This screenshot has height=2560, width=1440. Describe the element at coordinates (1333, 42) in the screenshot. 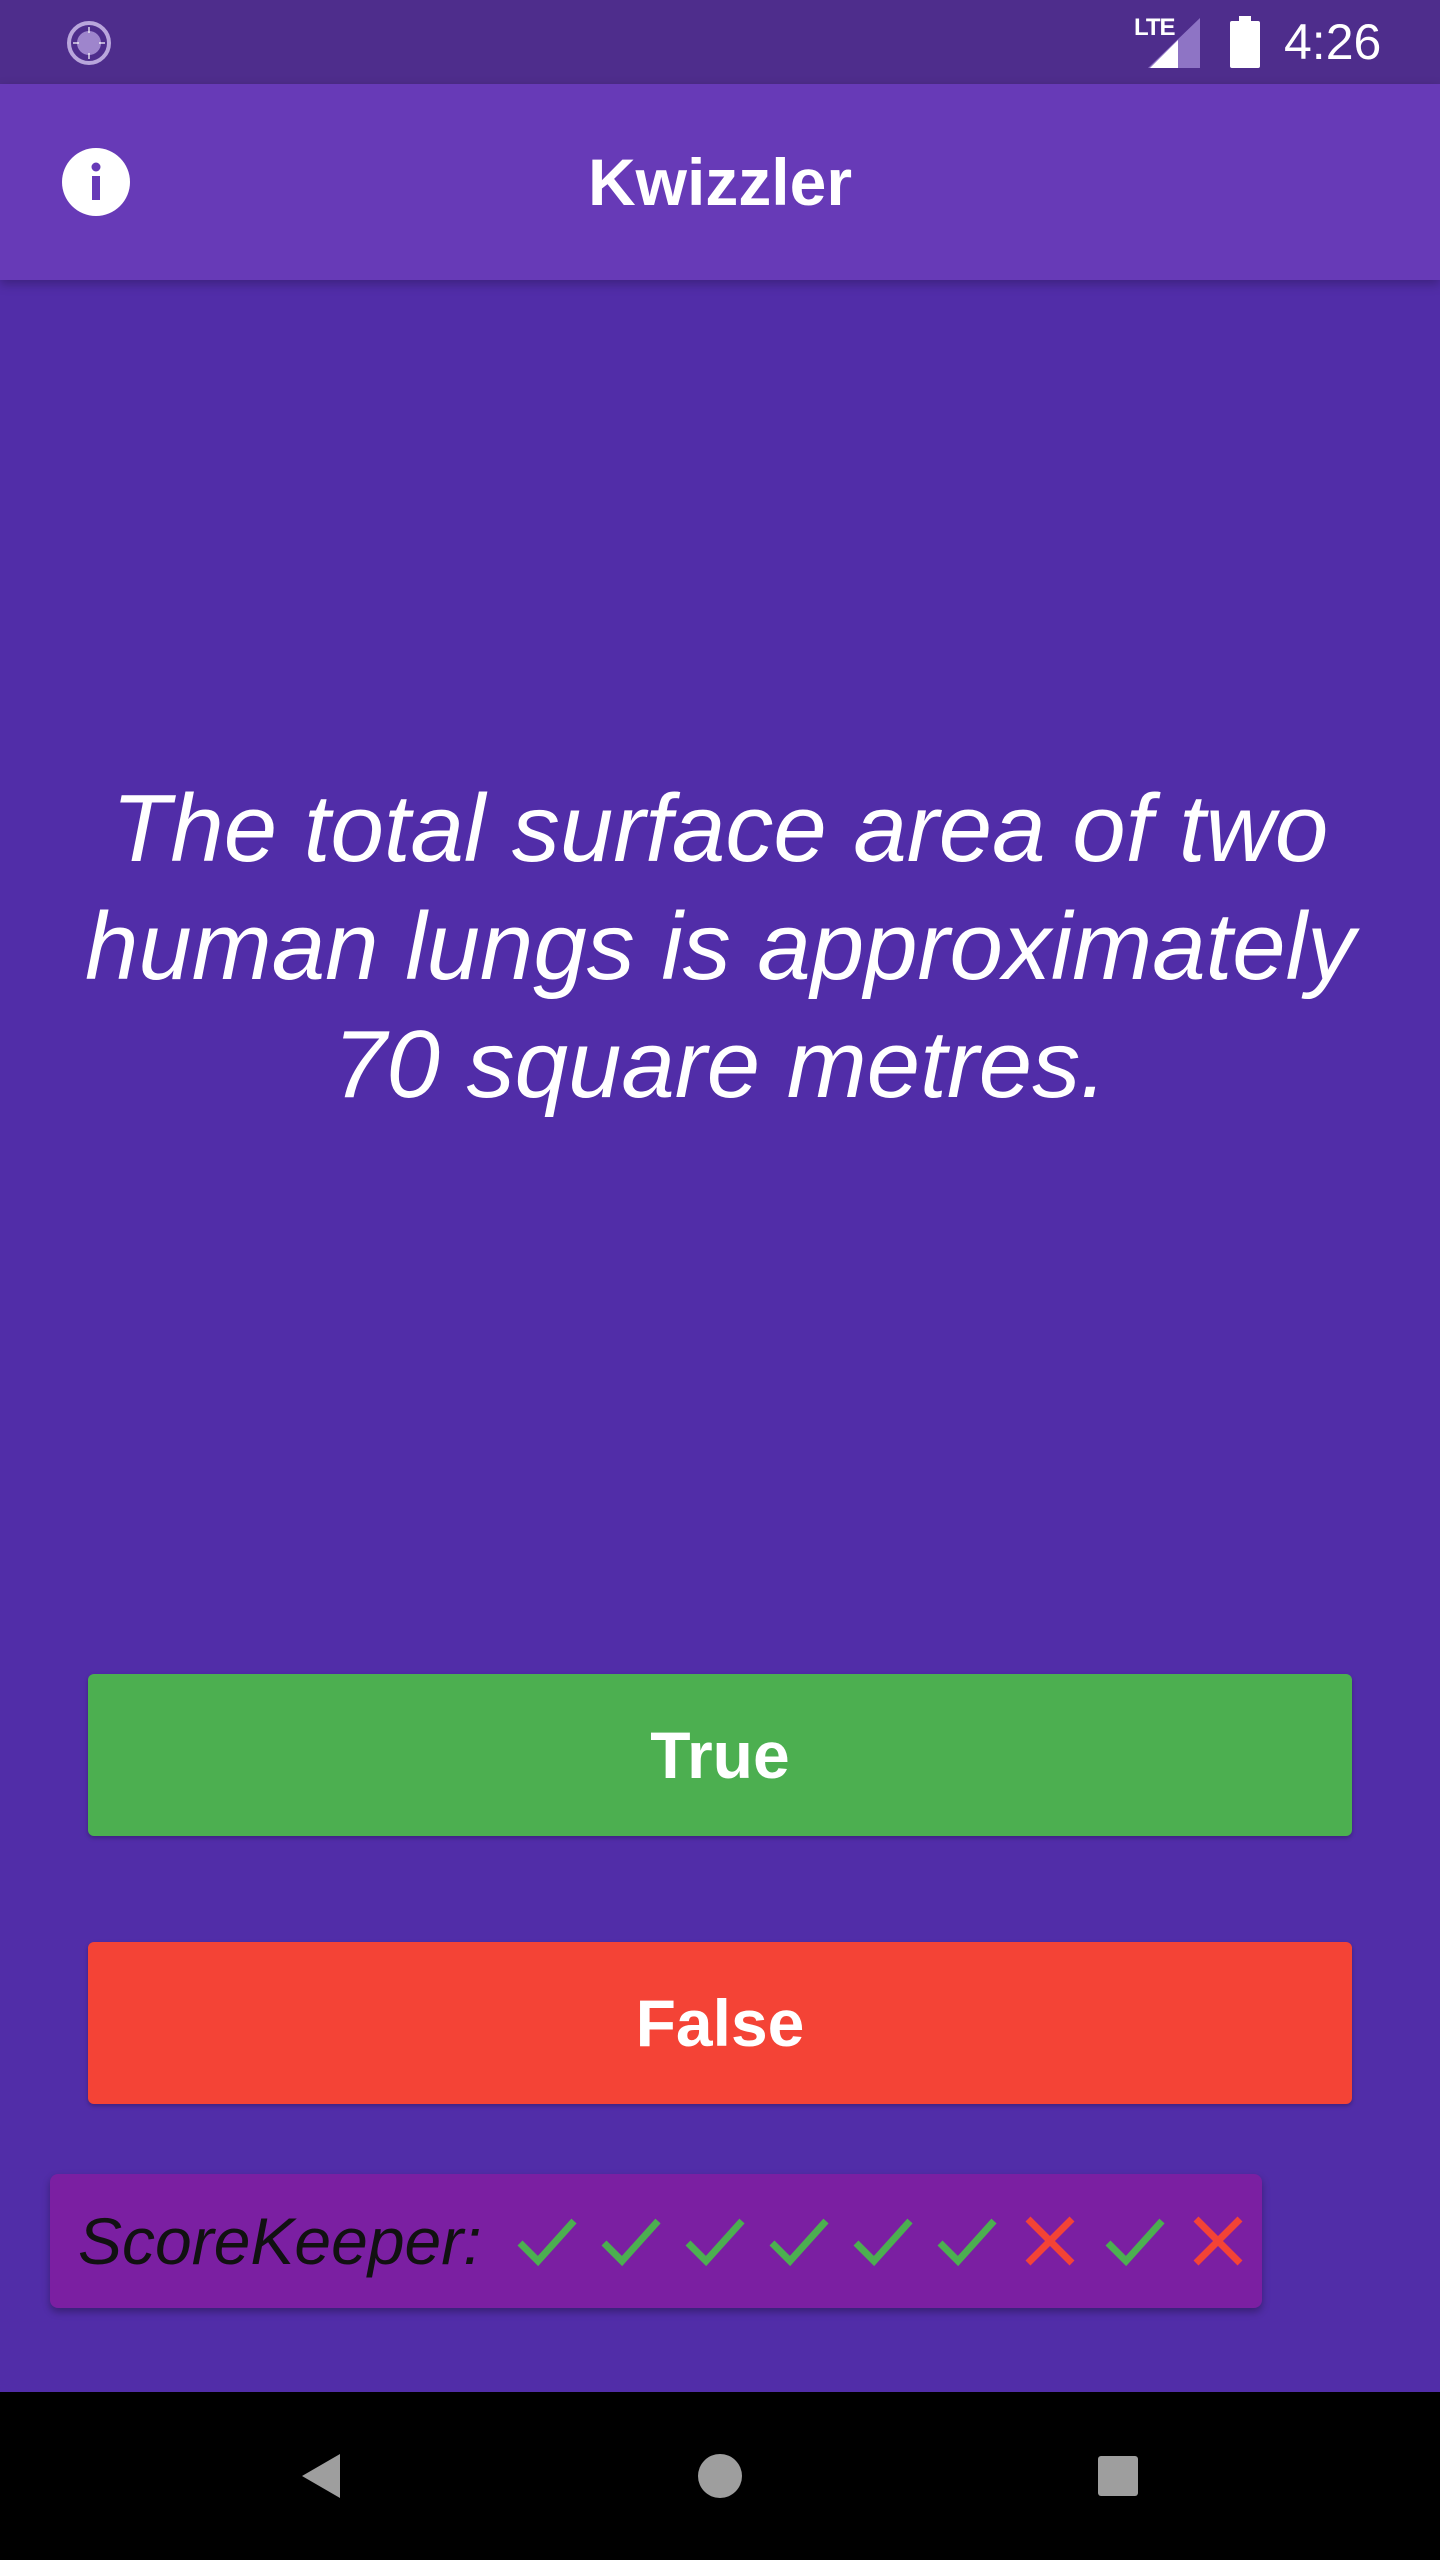

I see `status-time: 4:26` at that location.